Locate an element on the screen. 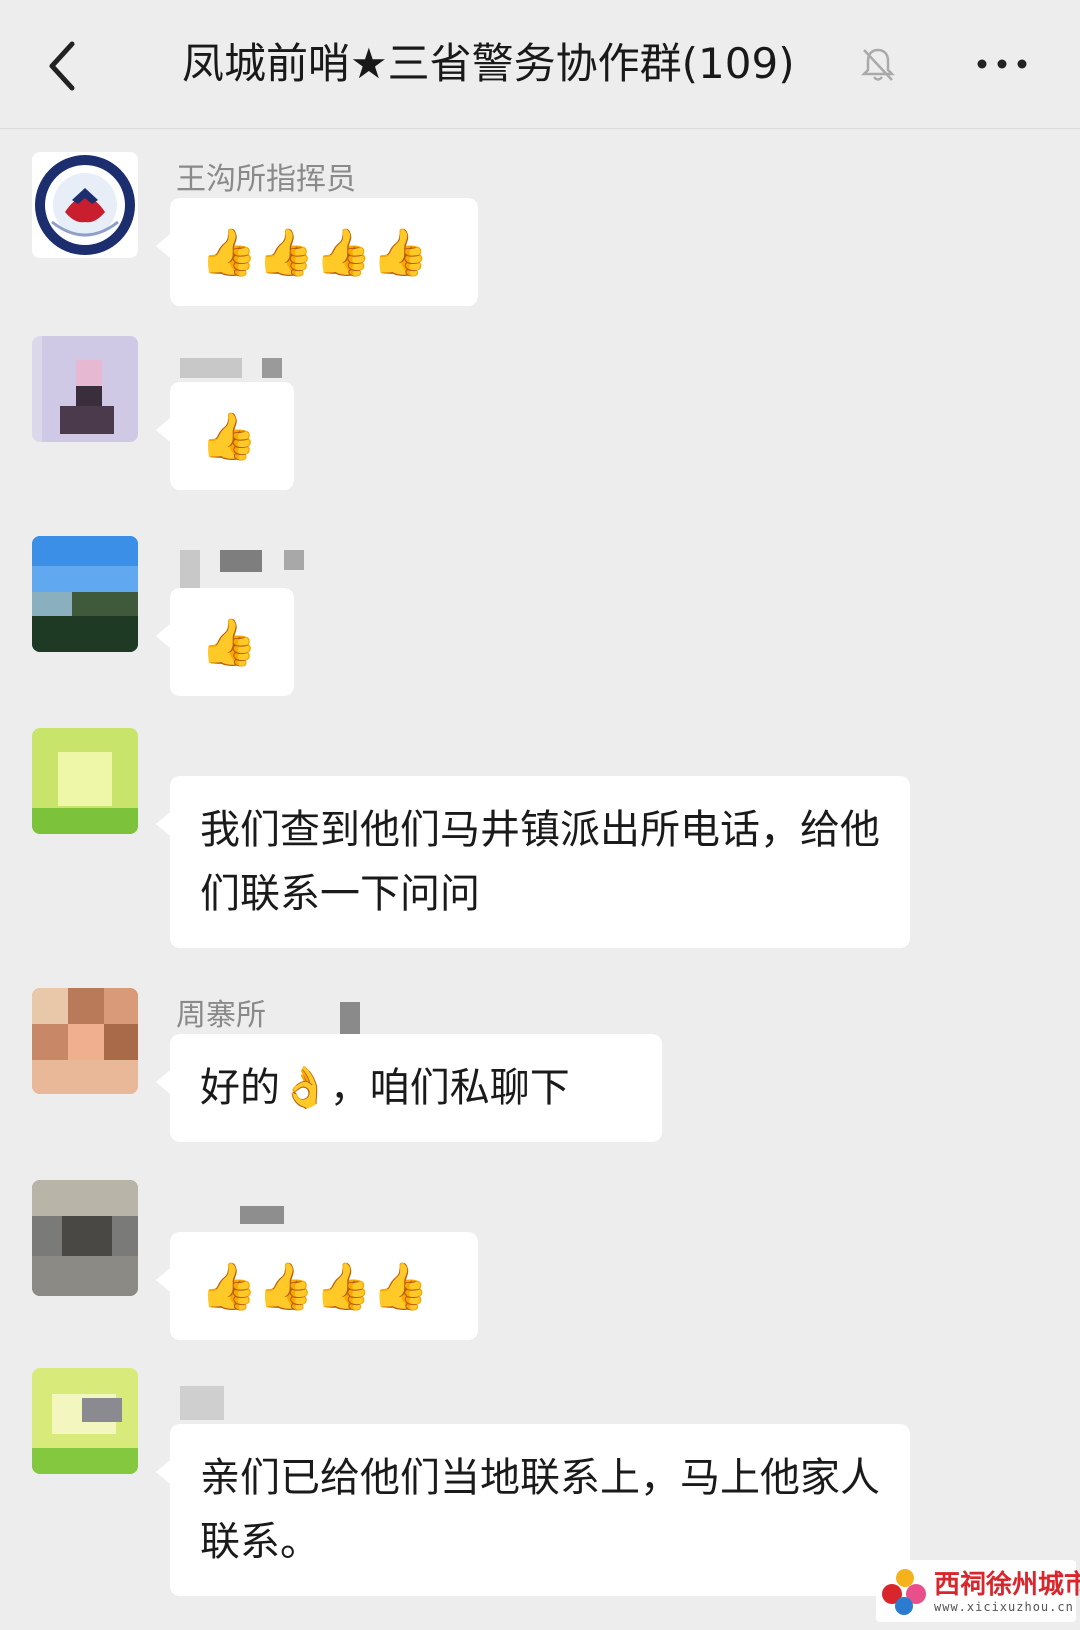 The image size is (1080, 1630). message-text: 好的👌，咱们私聊下 is located at coordinates (385, 1088).